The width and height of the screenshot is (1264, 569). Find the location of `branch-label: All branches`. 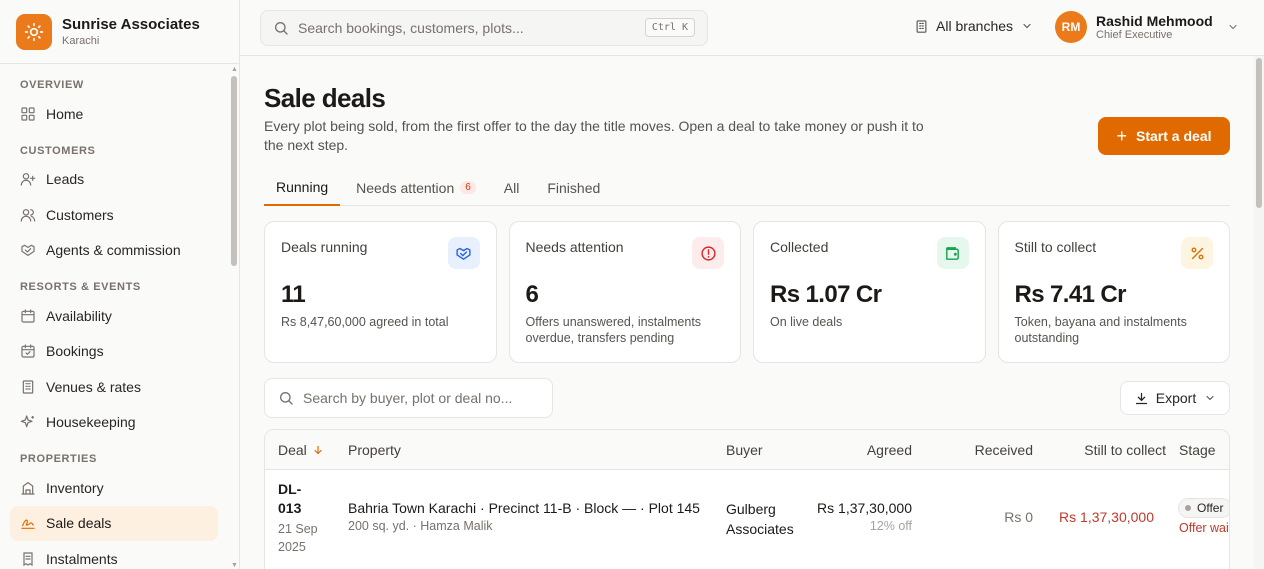

branch-label: All branches is located at coordinates (975, 26).